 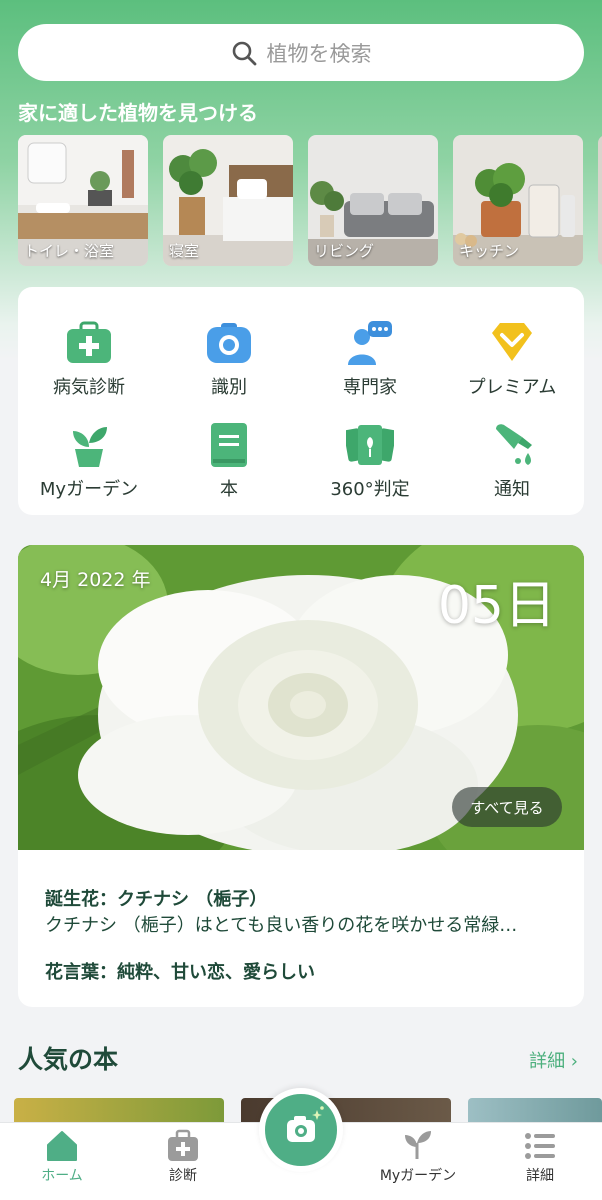 What do you see at coordinates (512, 342) in the screenshot?
I see `premium-diamond-icon` at bounding box center [512, 342].